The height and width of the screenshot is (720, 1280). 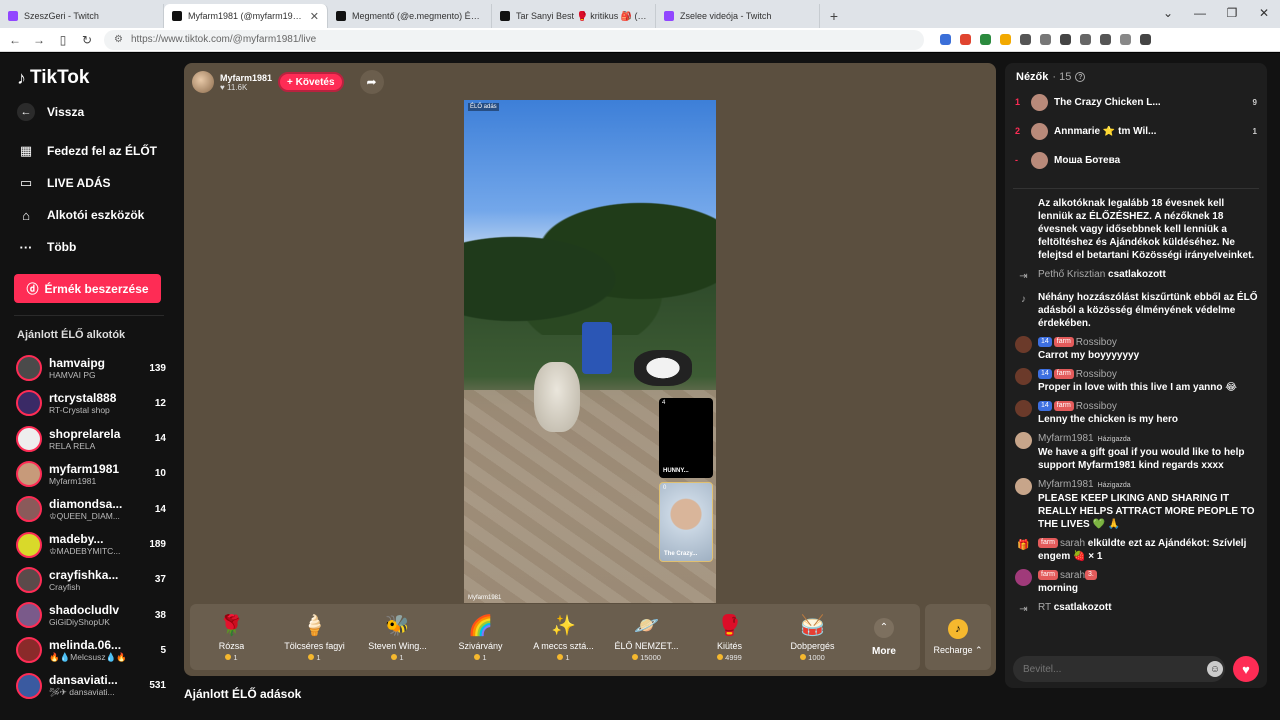 What do you see at coordinates (66, 112) in the screenshot?
I see `back-label: Vissza` at bounding box center [66, 112].